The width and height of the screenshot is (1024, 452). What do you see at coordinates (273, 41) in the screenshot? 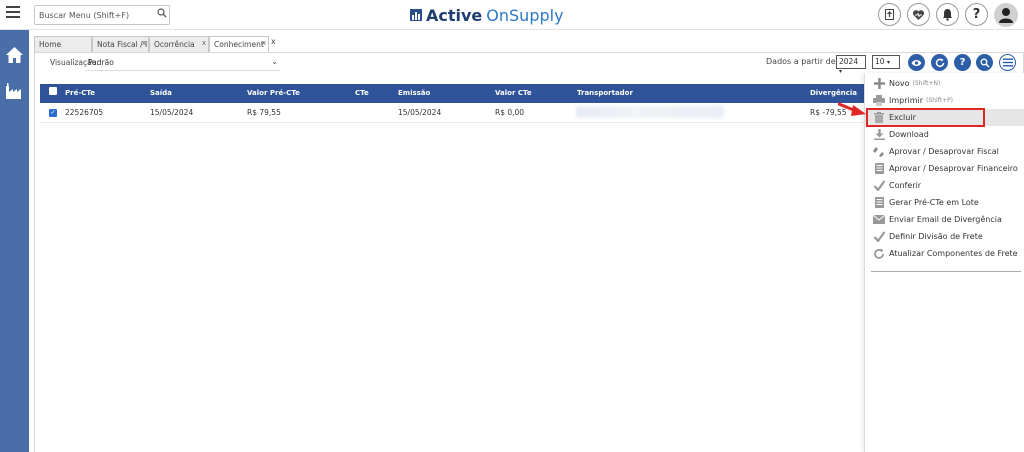
I see `close-all-tabs-icon: x` at bounding box center [273, 41].